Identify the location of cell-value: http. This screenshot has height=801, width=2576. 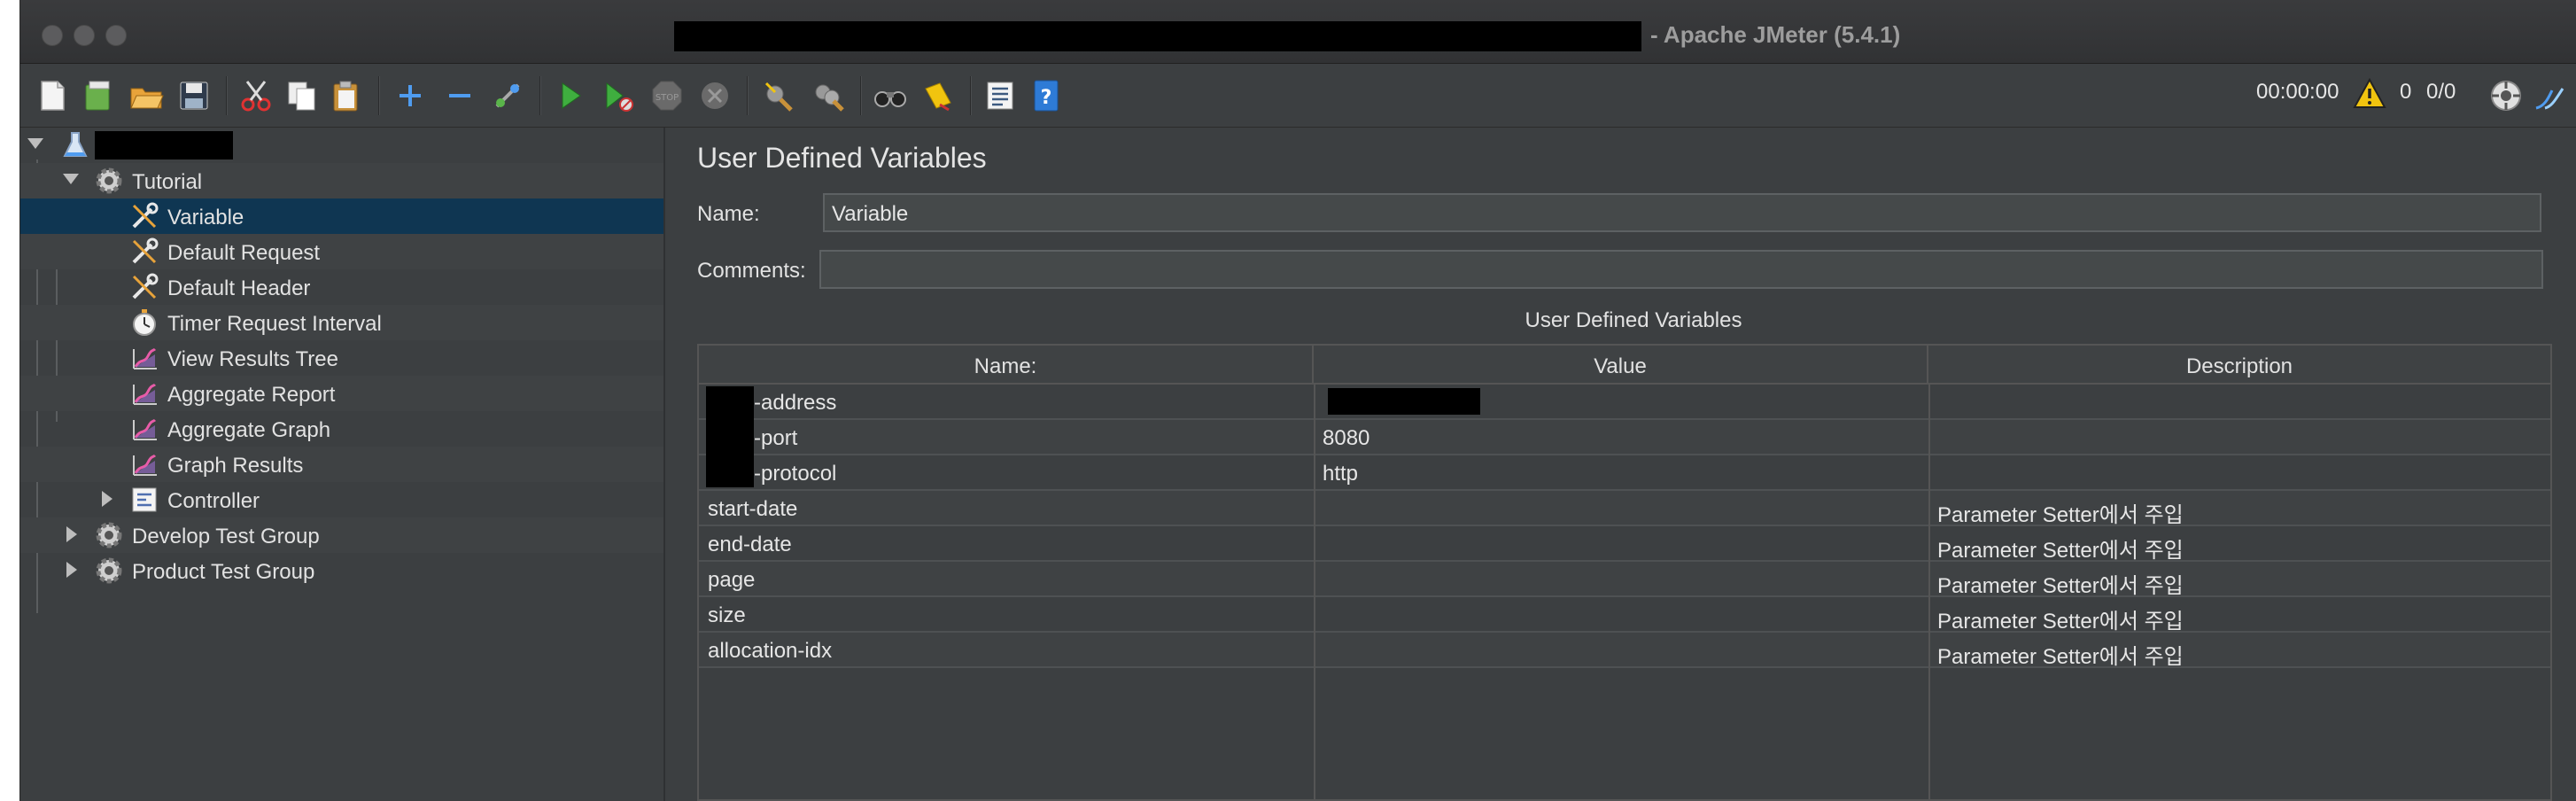
(1621, 473).